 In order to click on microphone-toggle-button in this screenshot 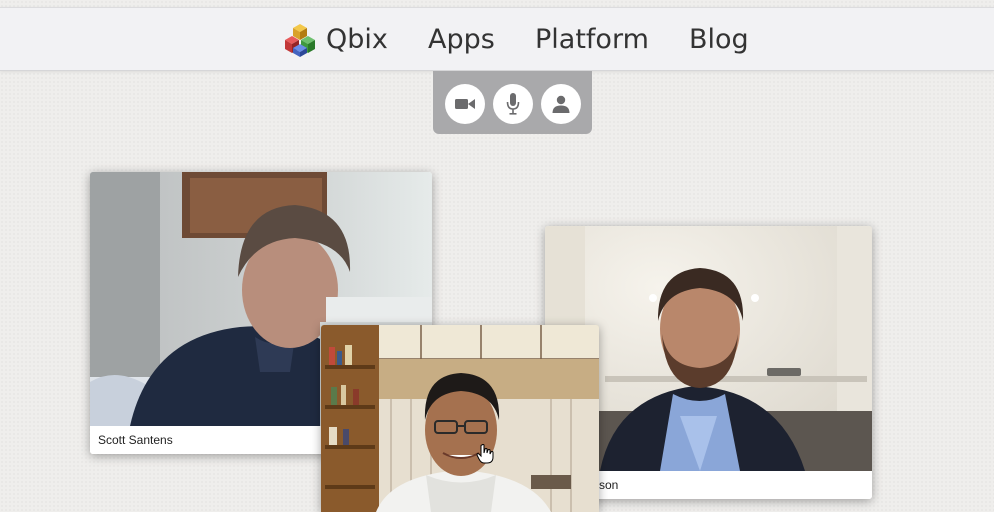, I will do `click(513, 104)`.